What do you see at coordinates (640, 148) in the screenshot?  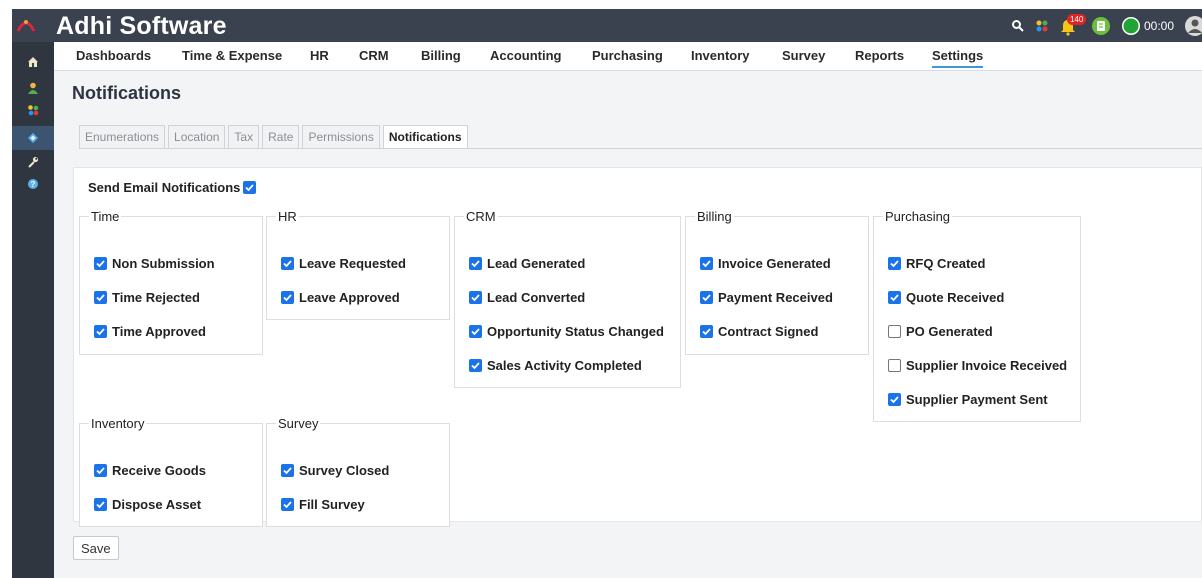 I see `tabs-divider` at bounding box center [640, 148].